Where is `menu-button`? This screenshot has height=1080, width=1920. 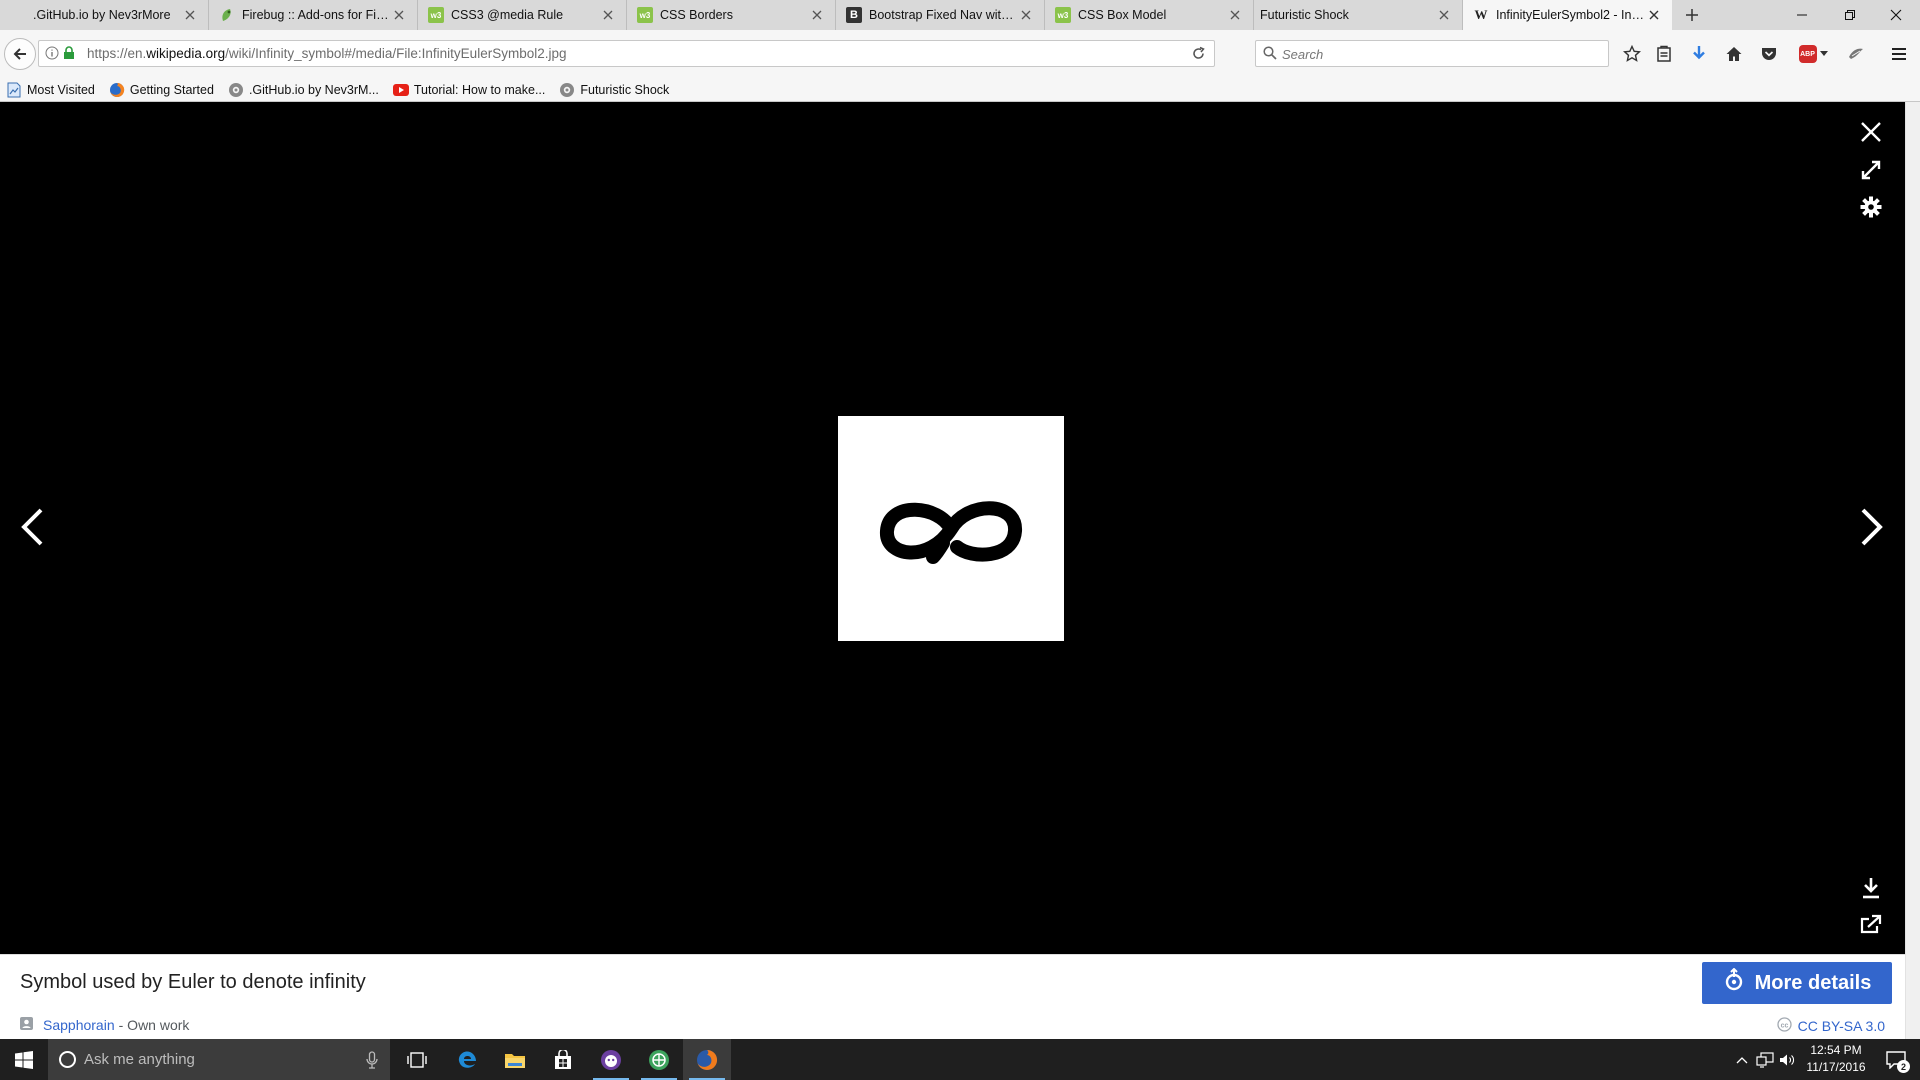 menu-button is located at coordinates (1899, 54).